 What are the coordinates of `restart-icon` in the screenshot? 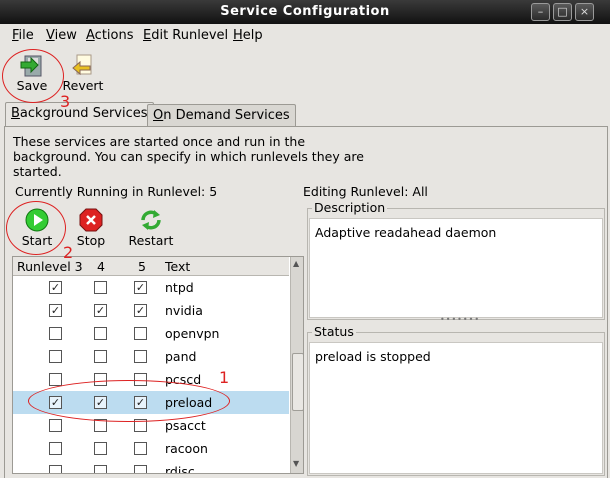 It's located at (151, 220).